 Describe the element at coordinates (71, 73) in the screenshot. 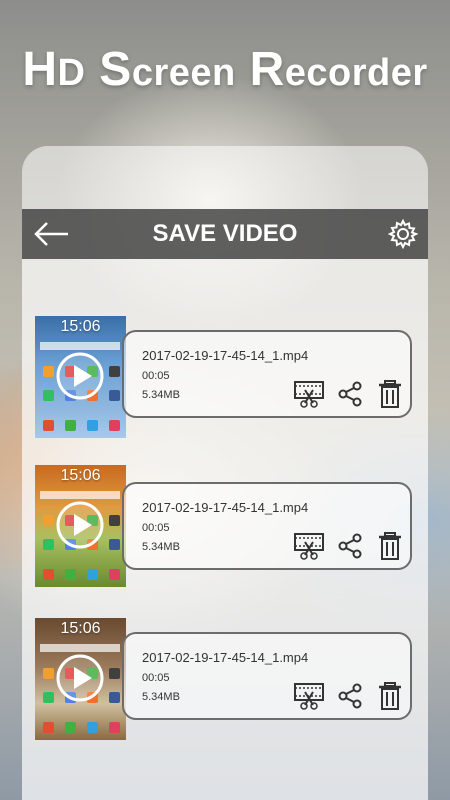

I see `title-letter-d: D` at that location.